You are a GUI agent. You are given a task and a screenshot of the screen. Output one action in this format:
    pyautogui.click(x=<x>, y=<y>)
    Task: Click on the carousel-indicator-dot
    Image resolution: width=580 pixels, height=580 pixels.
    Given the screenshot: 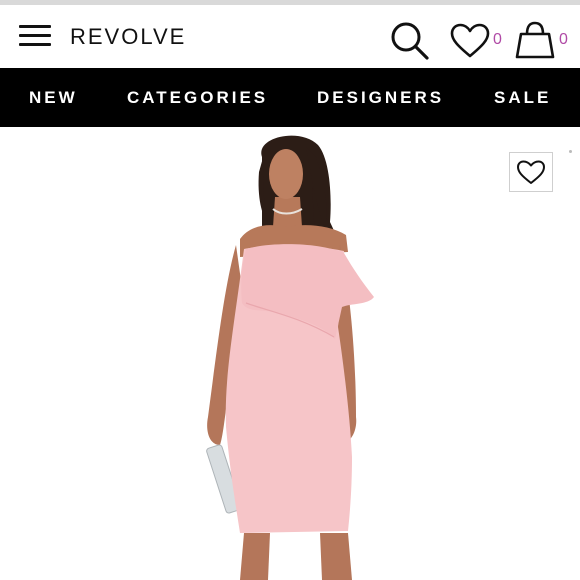 What is the action you would take?
    pyautogui.click(x=570, y=151)
    